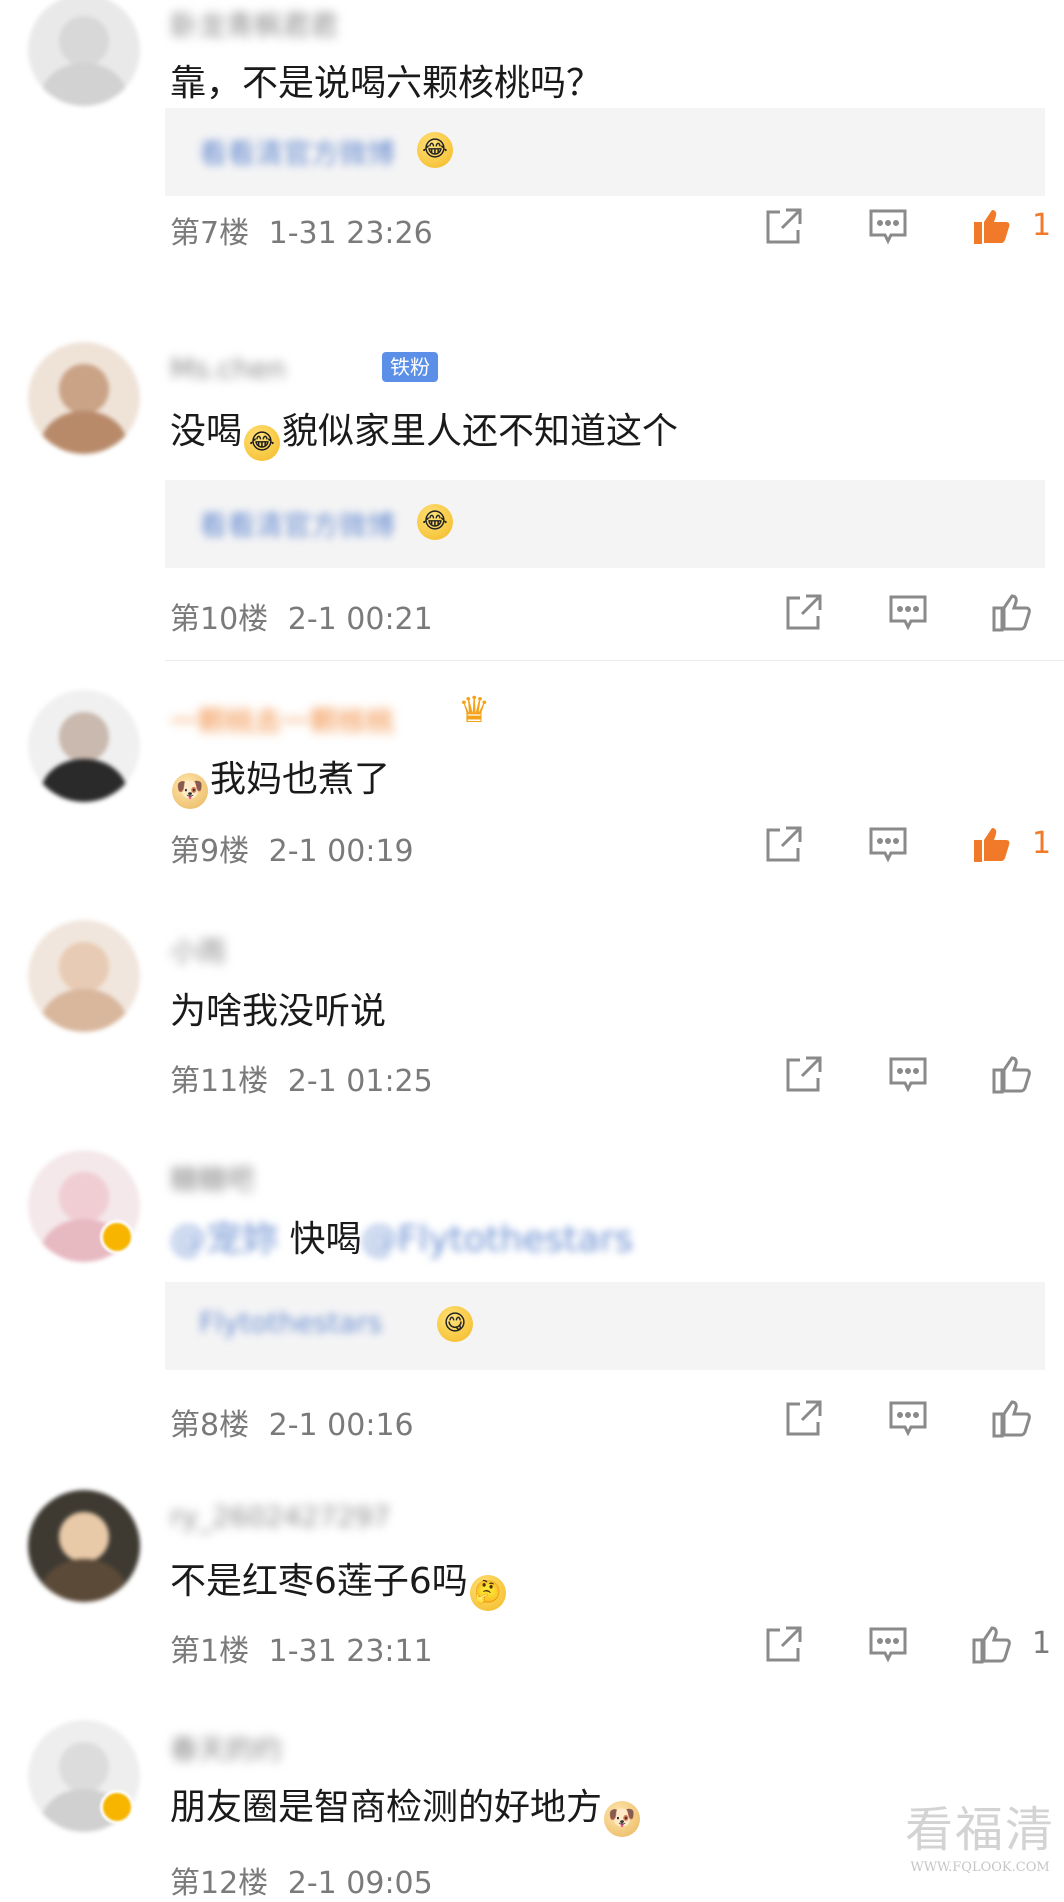 This screenshot has height=1902, width=1064. I want to click on mention-link: @Flytothestars, so click(497, 1239).